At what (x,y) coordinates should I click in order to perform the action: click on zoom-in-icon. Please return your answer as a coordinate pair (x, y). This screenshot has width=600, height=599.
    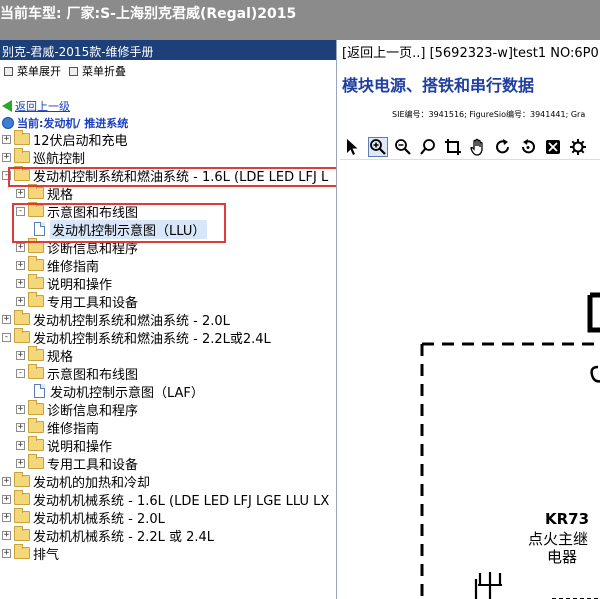
    Looking at the image, I should click on (378, 146).